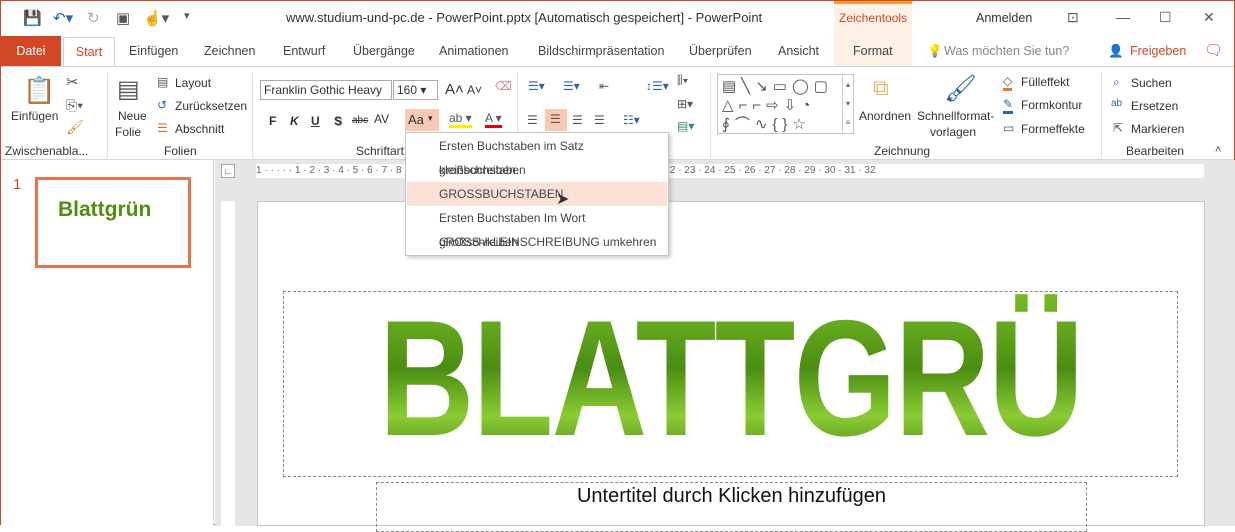 This screenshot has height=532, width=1235. Describe the element at coordinates (72, 82) in the screenshot. I see `cut-icon: ✂` at that location.